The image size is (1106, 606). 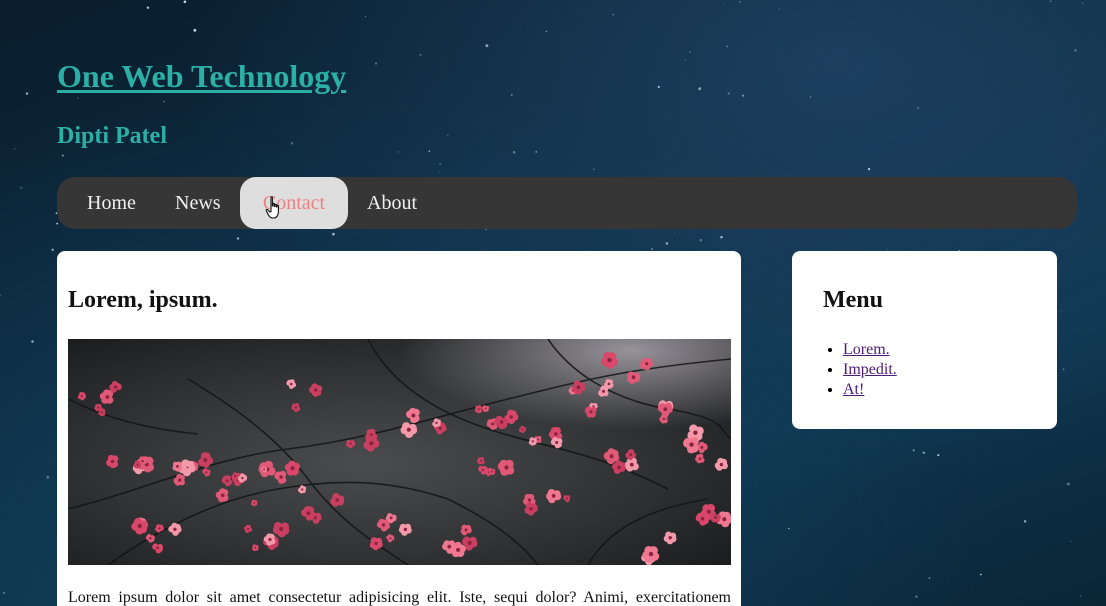 What do you see at coordinates (201, 76) in the screenshot?
I see `site-title: One Web Technology` at bounding box center [201, 76].